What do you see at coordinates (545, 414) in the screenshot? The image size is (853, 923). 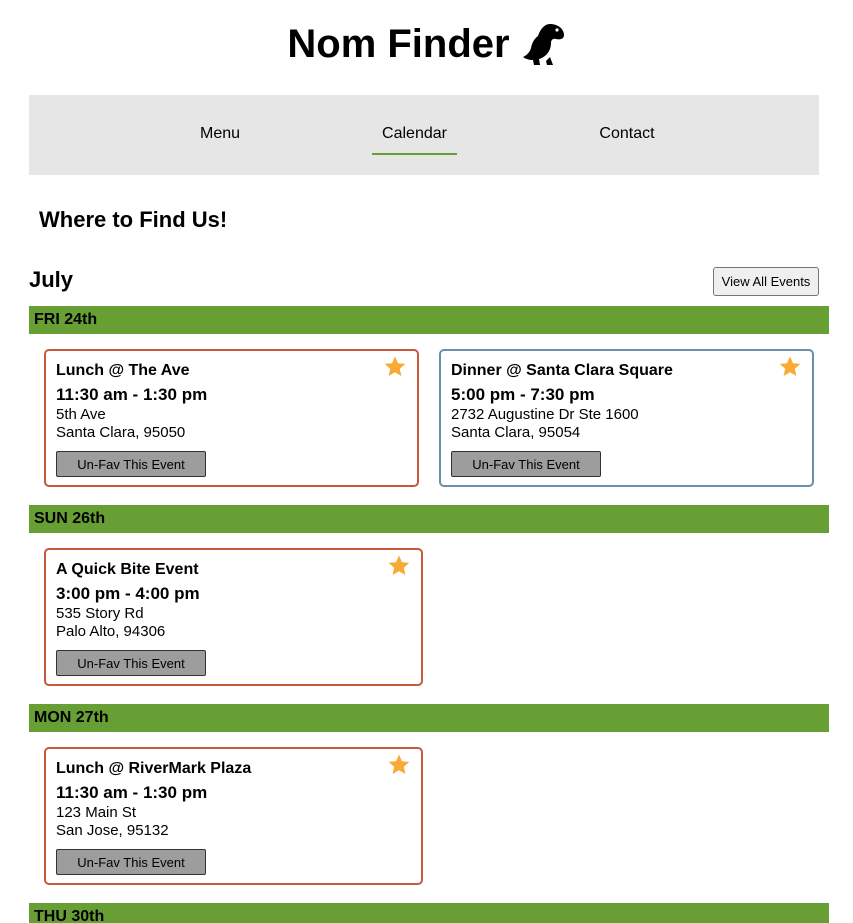 I see `event-address-line1: 2732 Augustine Dr Ste 1600` at bounding box center [545, 414].